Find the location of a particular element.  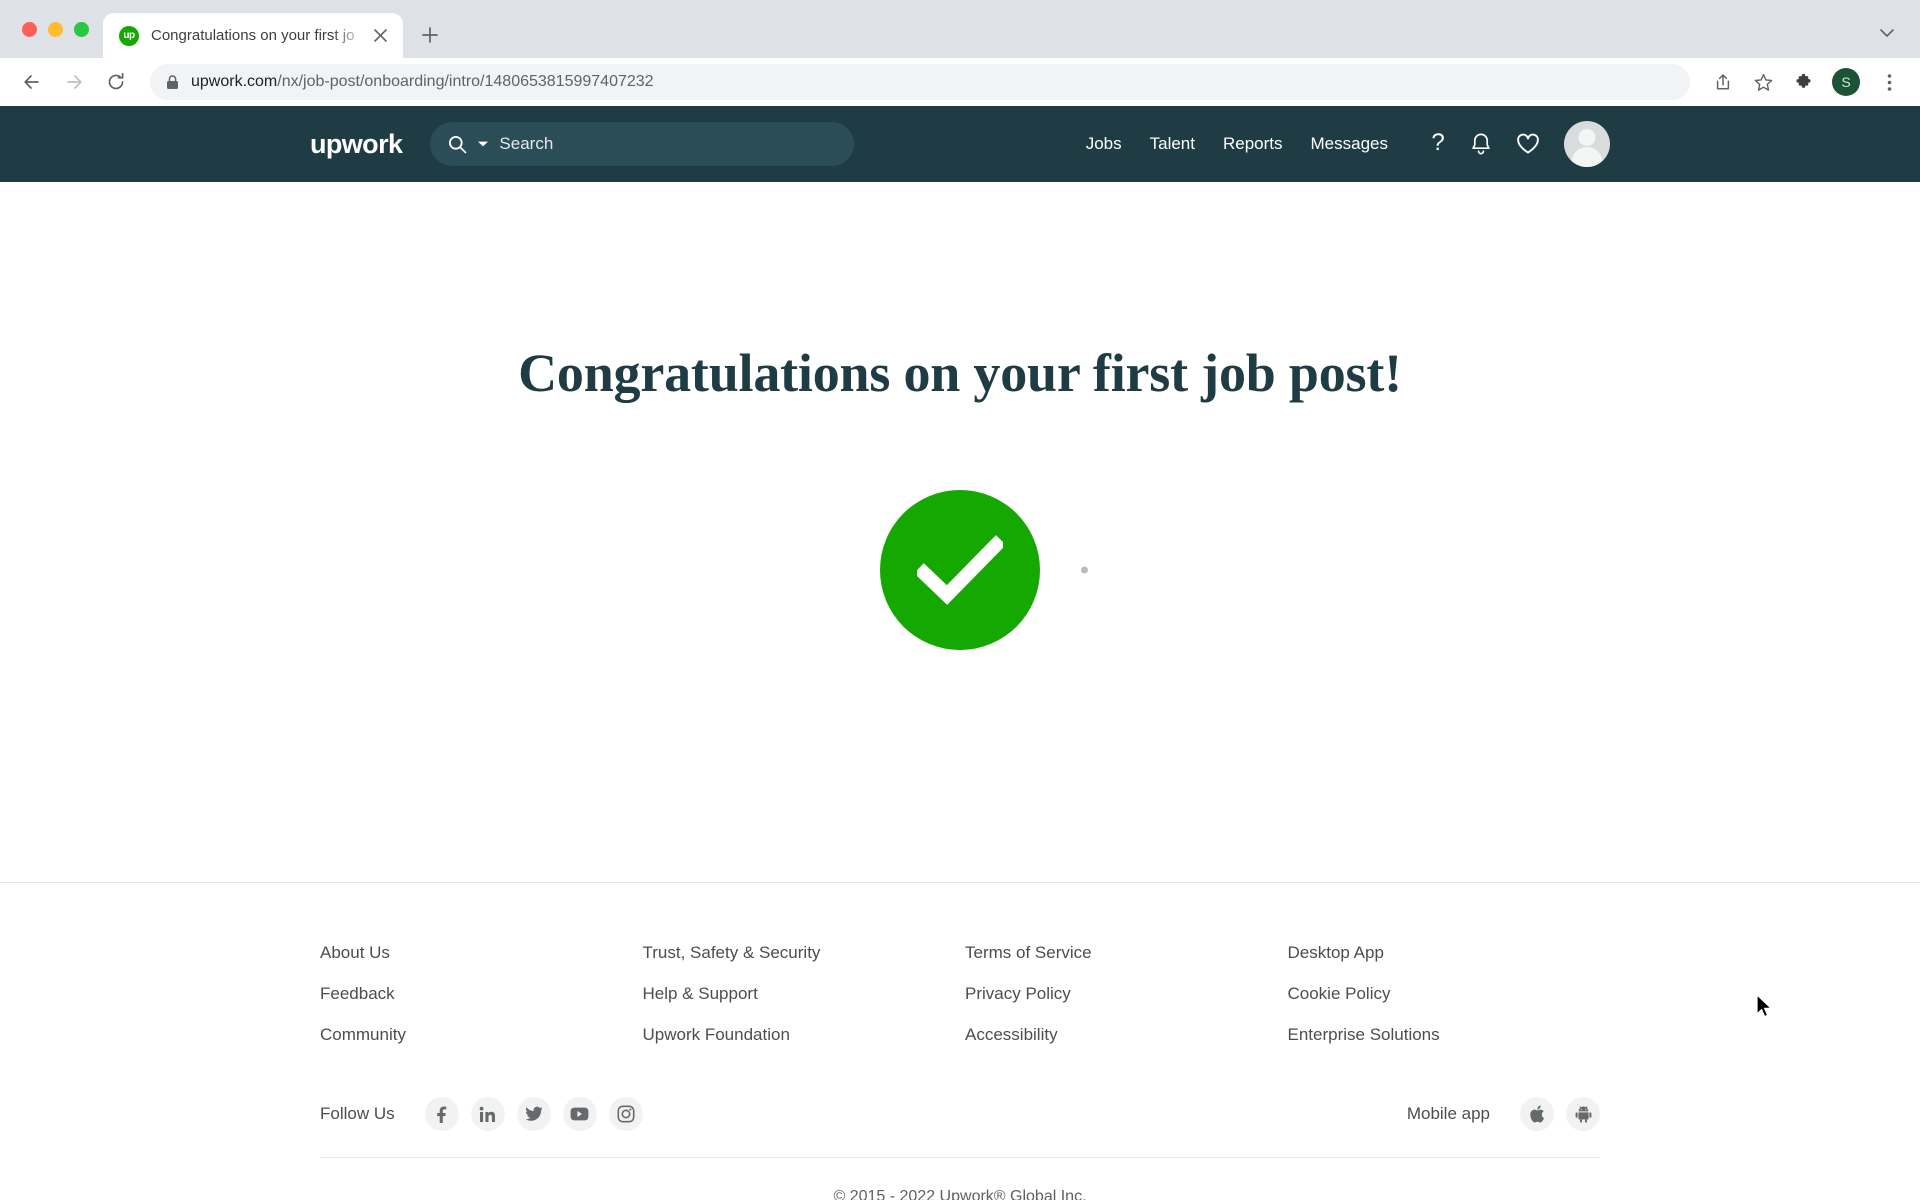

three-dot-menu-icon is located at coordinates (1889, 82).